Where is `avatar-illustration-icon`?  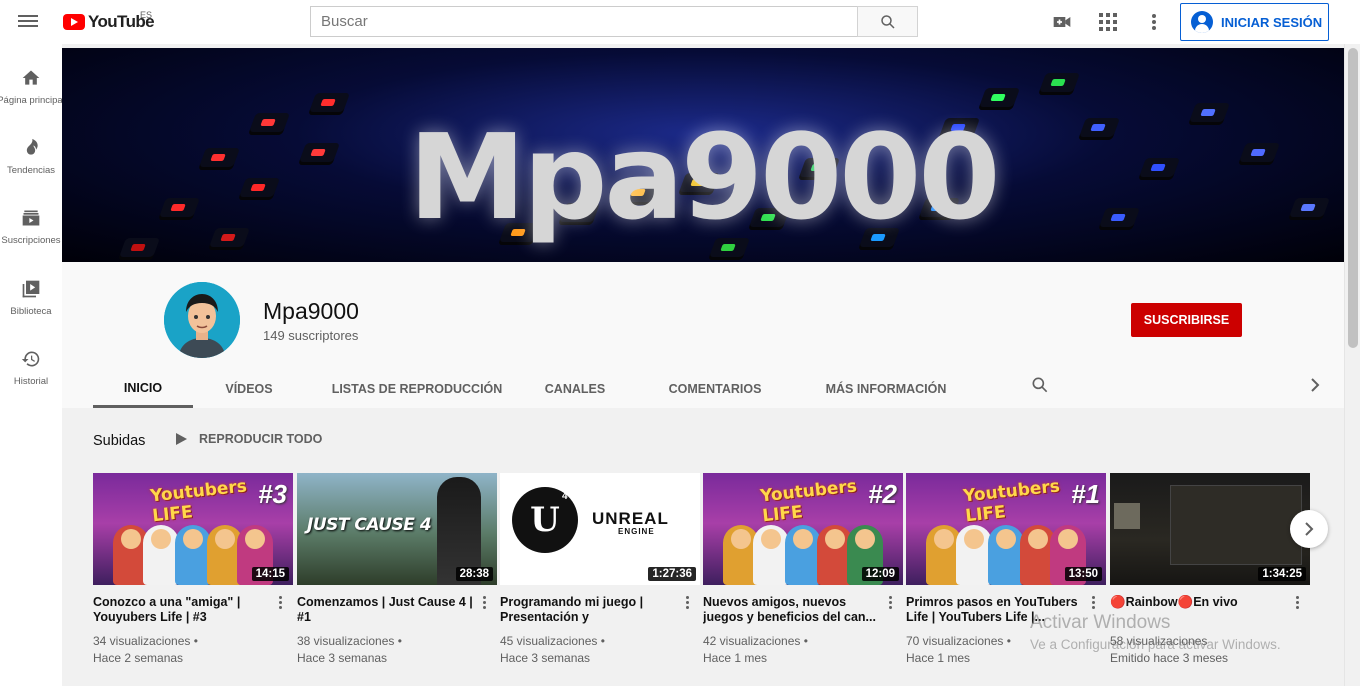 avatar-illustration-icon is located at coordinates (202, 320).